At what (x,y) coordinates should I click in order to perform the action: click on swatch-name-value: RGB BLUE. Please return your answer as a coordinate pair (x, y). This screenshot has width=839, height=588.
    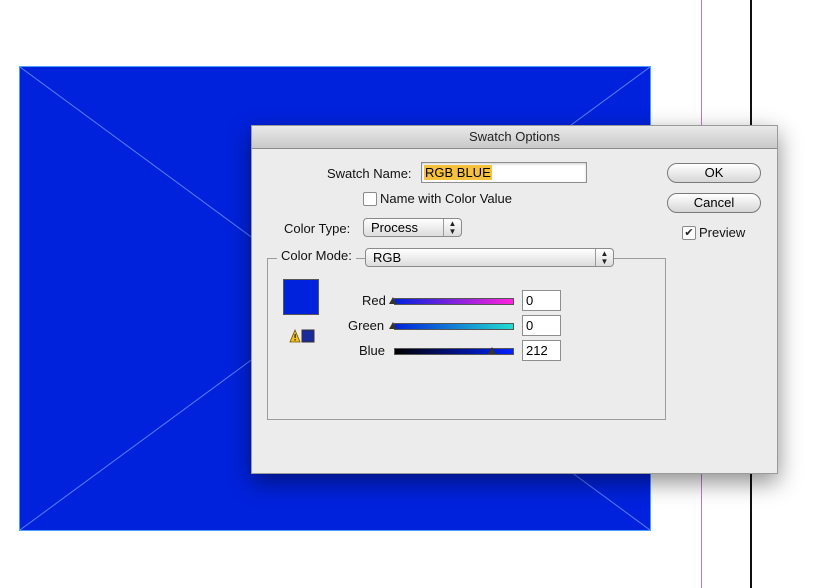
    Looking at the image, I should click on (458, 172).